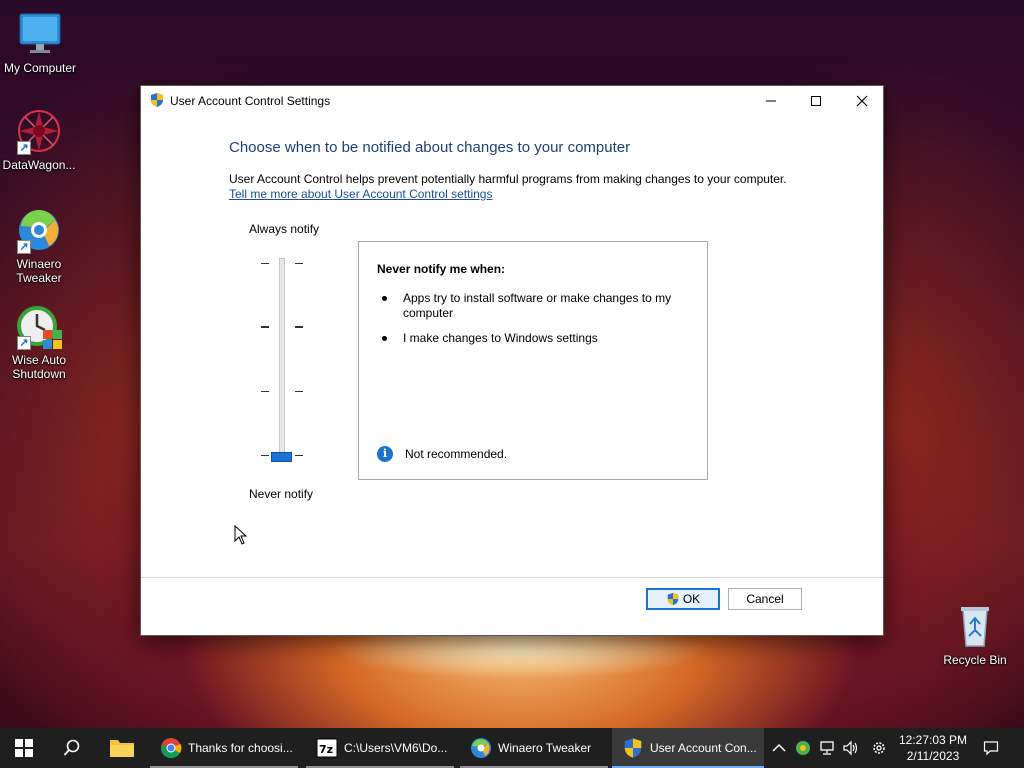  I want to click on taskbar-app-winaero-tweaker: Winaero Tweaker, so click(534, 748).